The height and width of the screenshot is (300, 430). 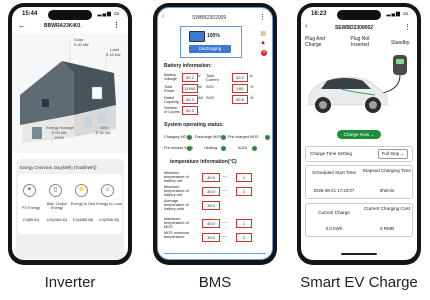 I want to click on stat-batt-value: 0.0(4484.42), so click(x=57, y=220).